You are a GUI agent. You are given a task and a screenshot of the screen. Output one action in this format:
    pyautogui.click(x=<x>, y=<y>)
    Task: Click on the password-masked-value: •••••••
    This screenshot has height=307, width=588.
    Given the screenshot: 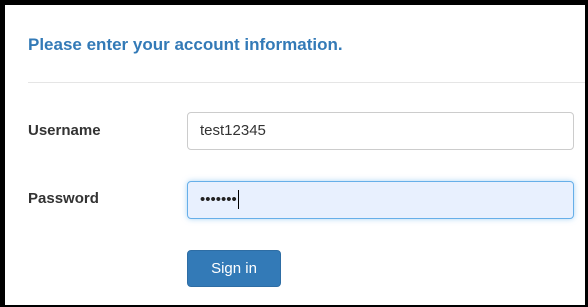 What is the action you would take?
    pyautogui.click(x=218, y=199)
    